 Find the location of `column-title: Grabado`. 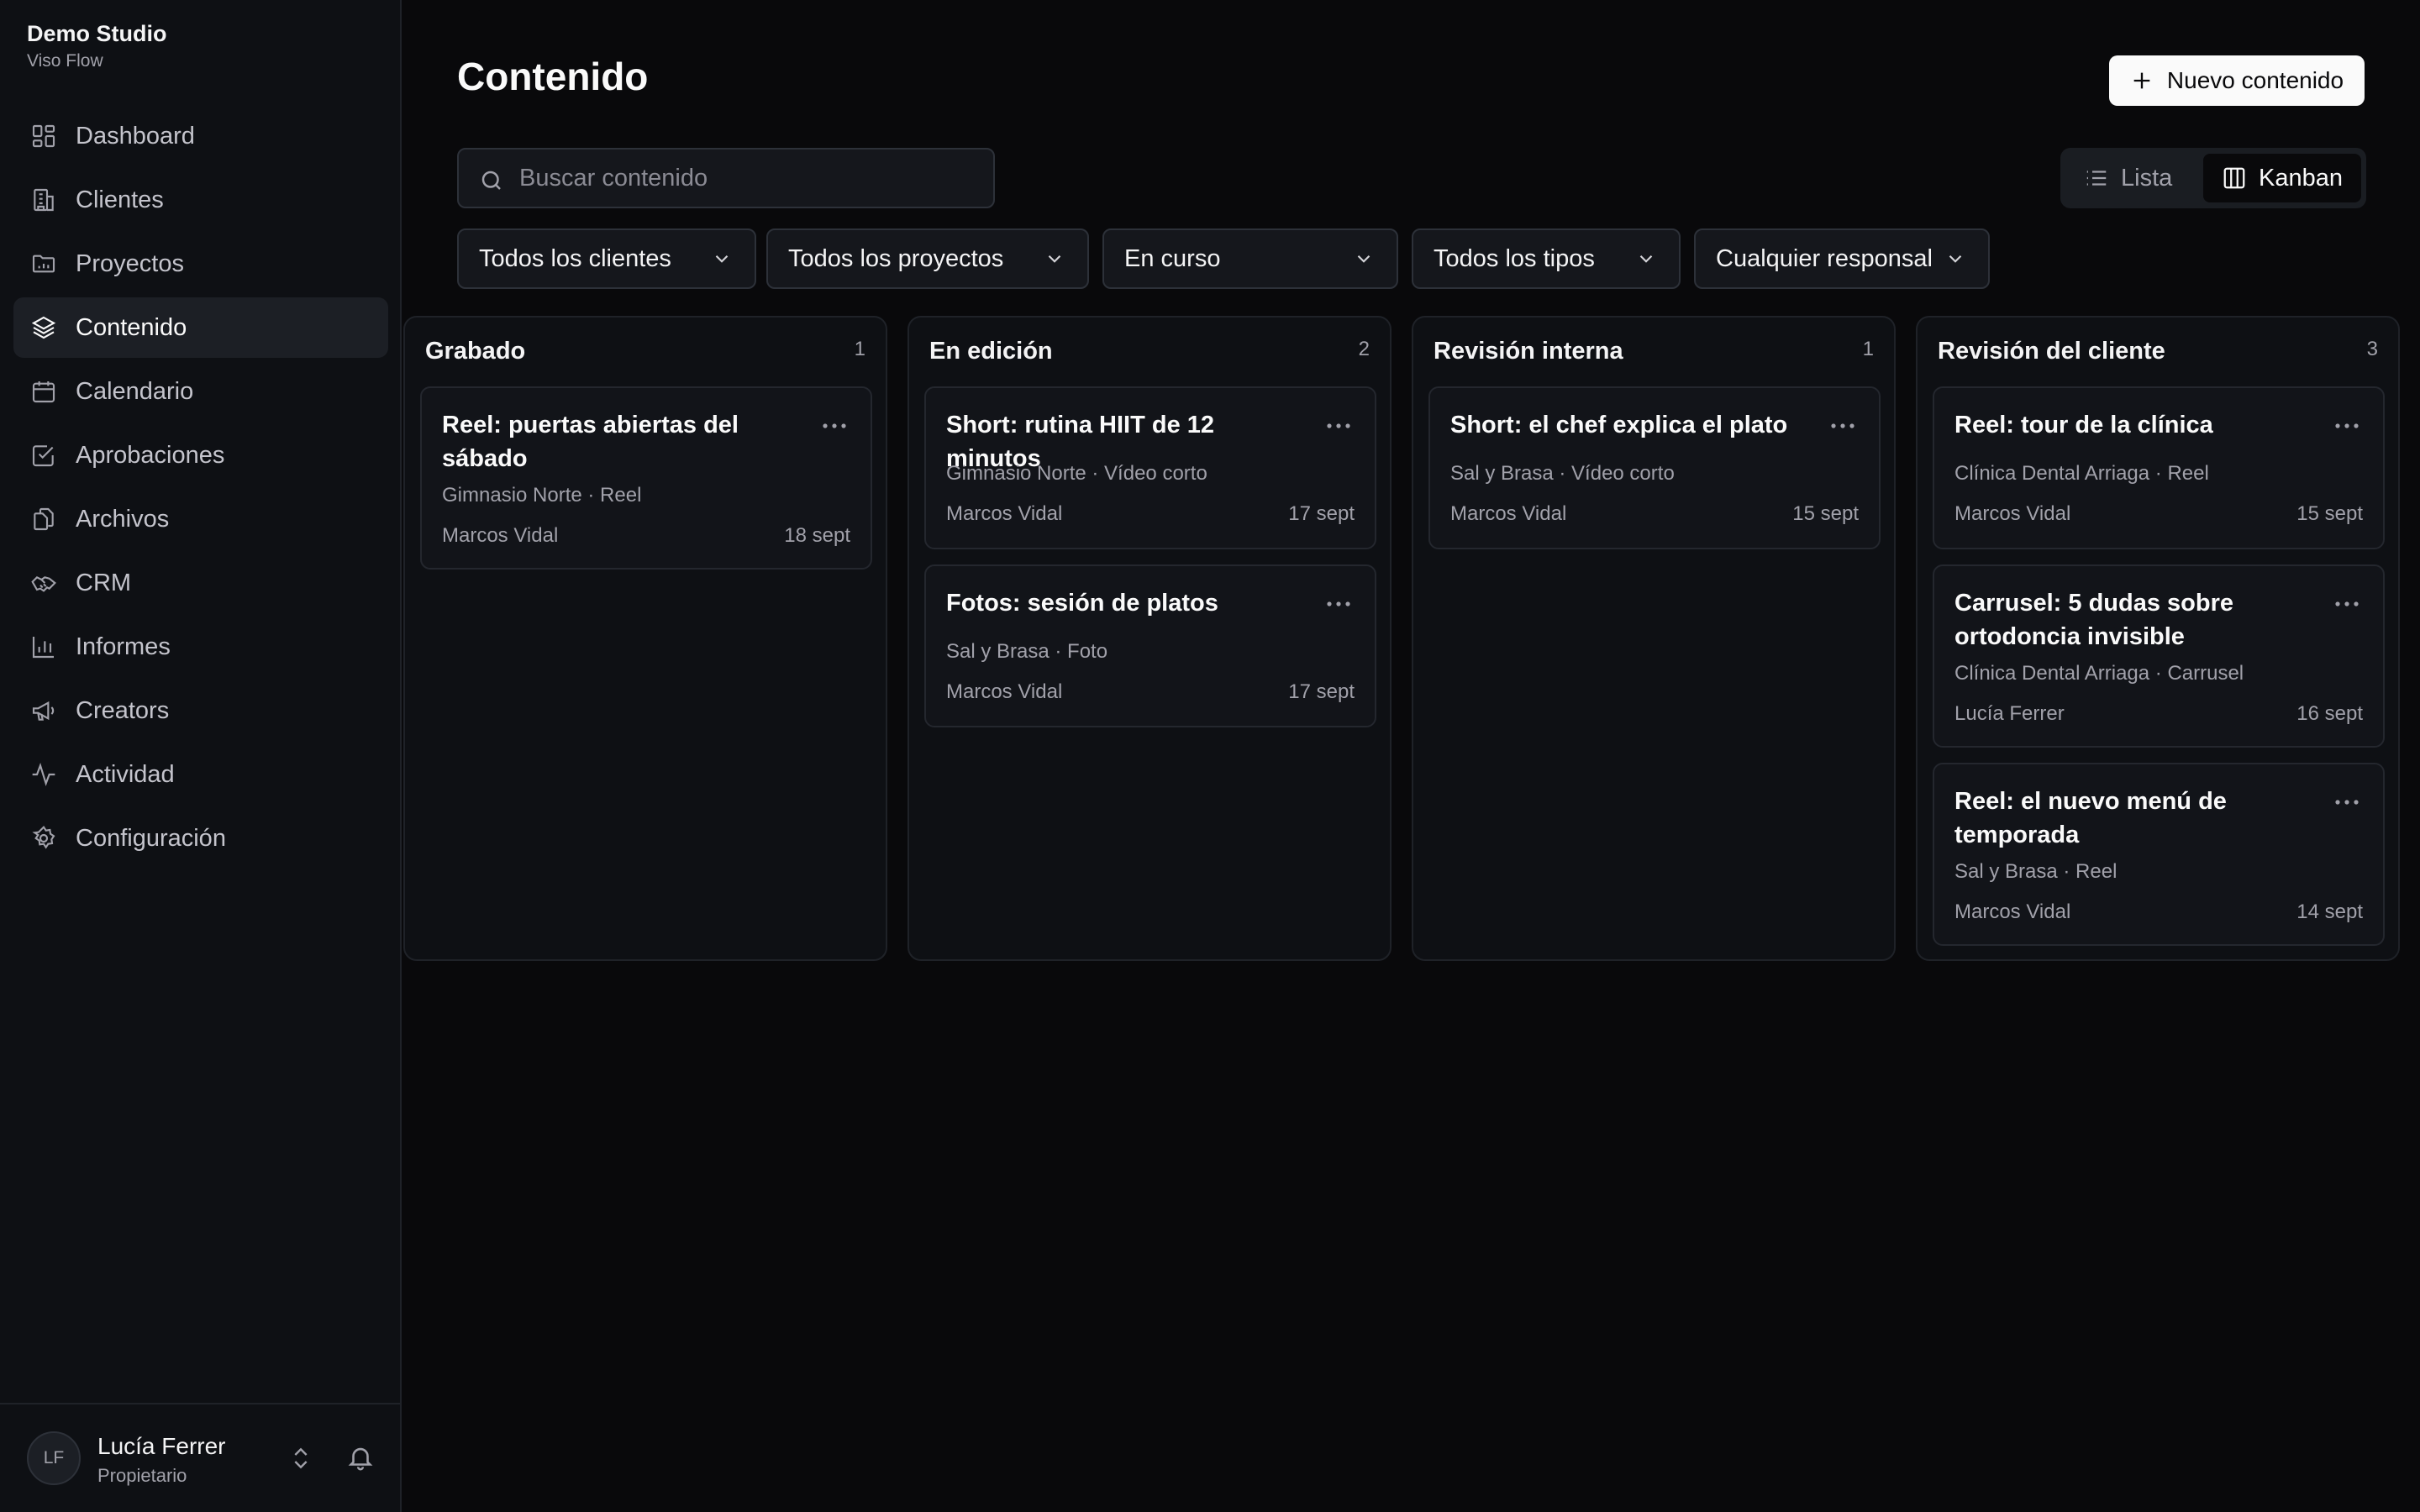

column-title: Grabado is located at coordinates (476, 351).